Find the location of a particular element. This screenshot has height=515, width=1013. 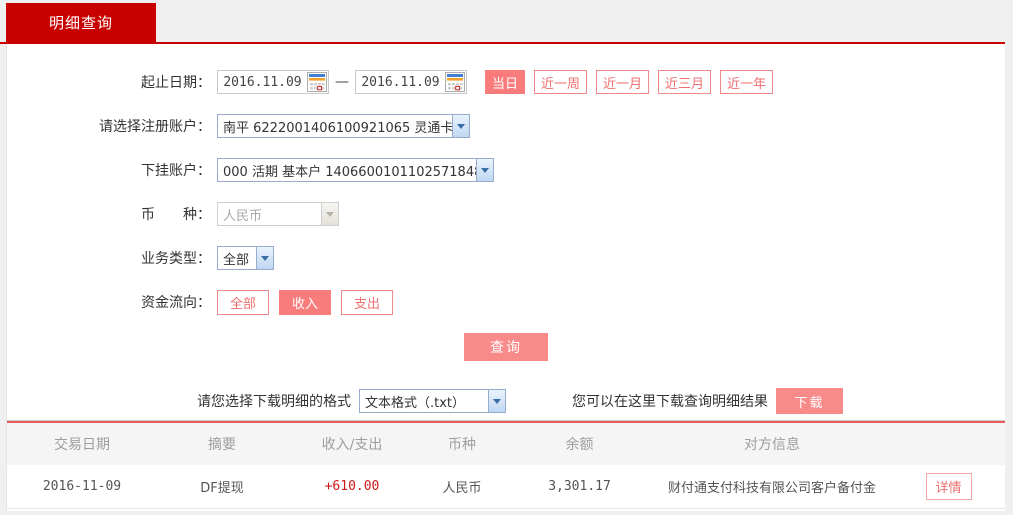

fund-flow-row: 资金流向： 全部 收入 支出 is located at coordinates (506, 302).